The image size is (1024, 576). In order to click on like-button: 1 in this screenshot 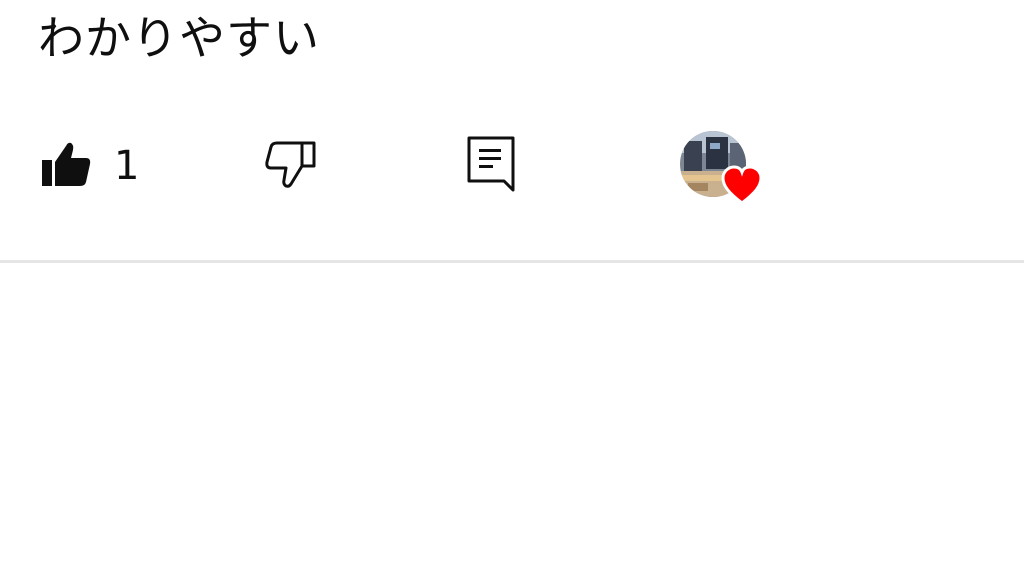, I will do `click(89, 166)`.